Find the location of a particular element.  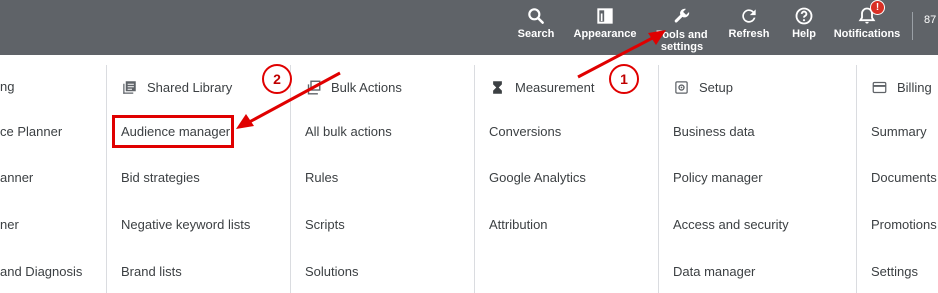

promotions-link: Promotions is located at coordinates (904, 224).